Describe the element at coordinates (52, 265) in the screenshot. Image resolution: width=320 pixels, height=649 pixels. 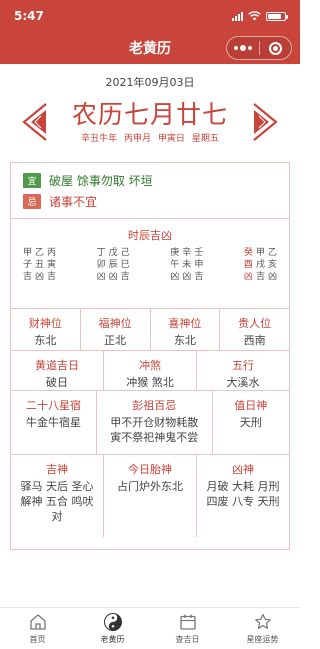
I see `shichen-item: 丙寅吉` at that location.